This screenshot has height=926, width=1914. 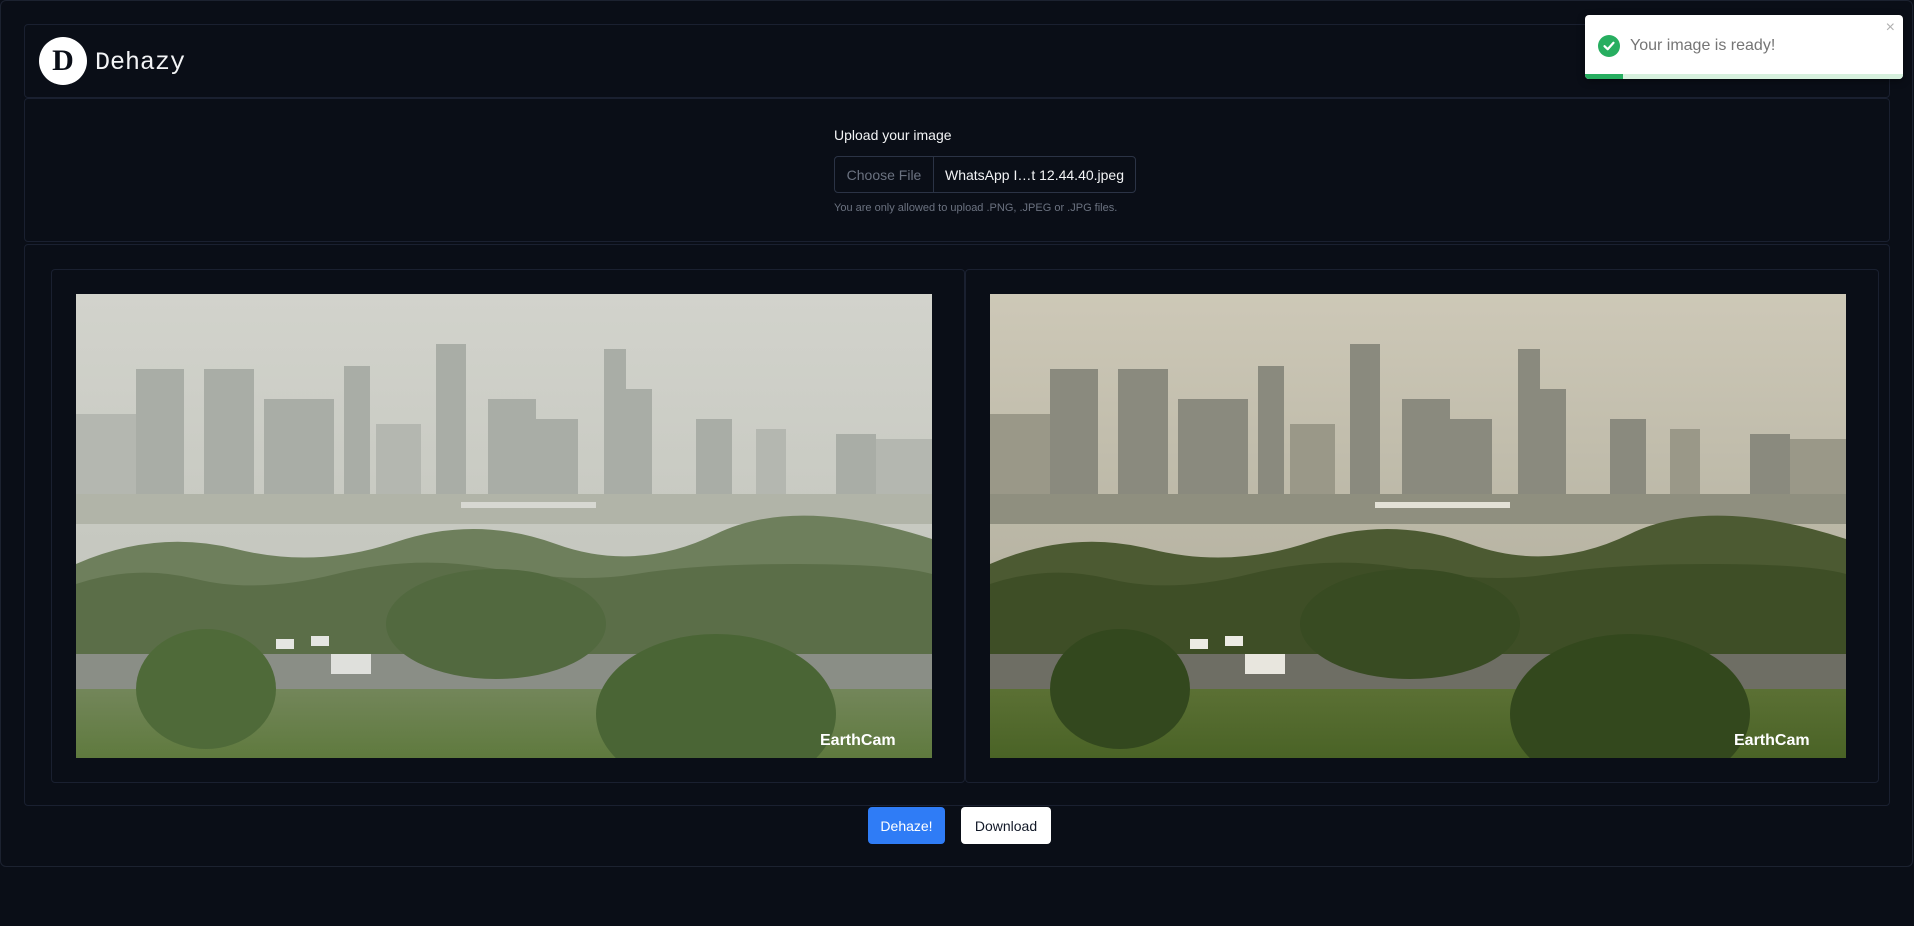 I want to click on toast-message: Your image is ready!, so click(x=1703, y=45).